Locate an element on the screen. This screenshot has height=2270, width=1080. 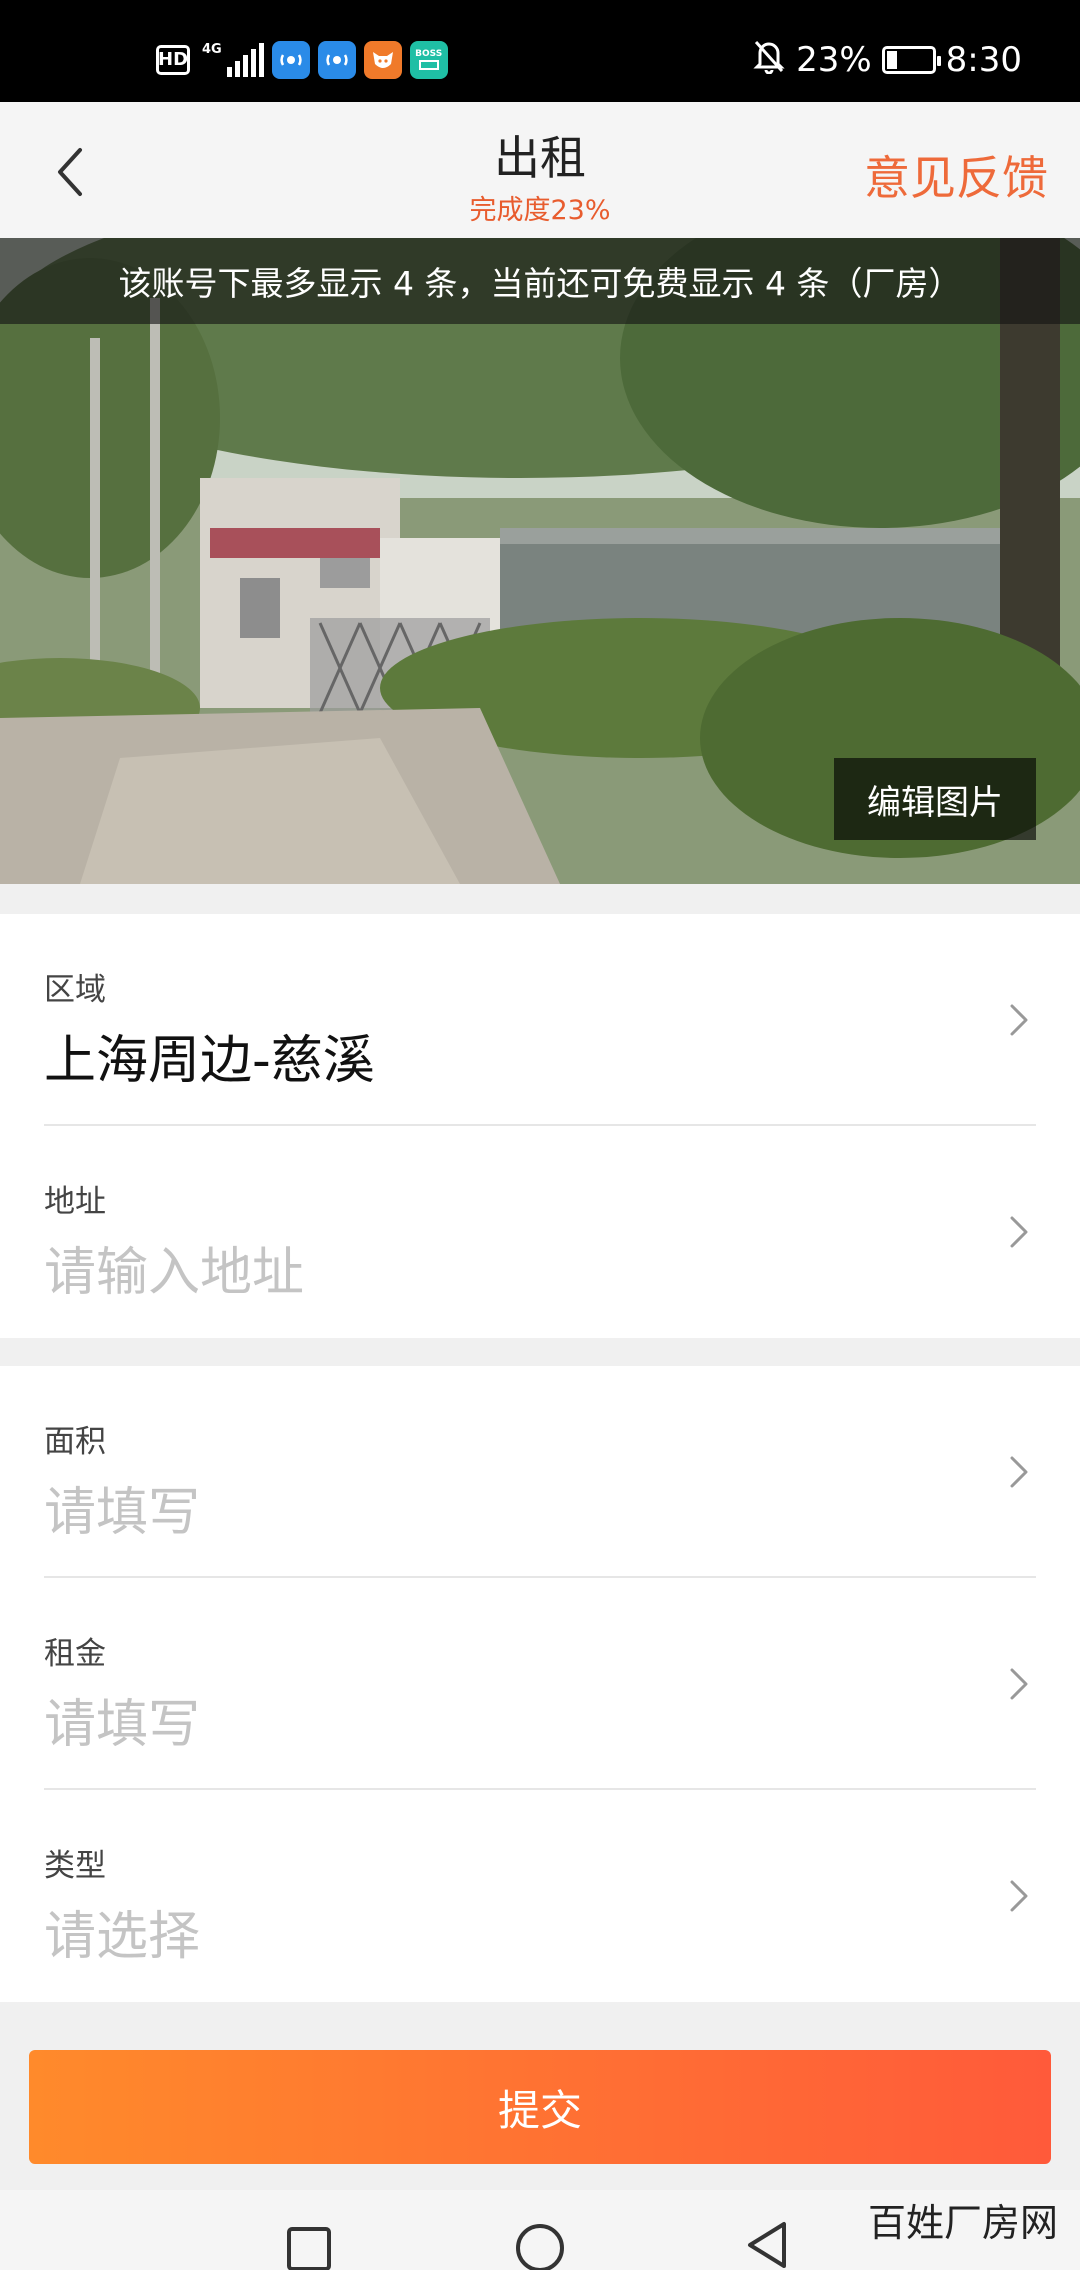
status-left-icons: HD 4G BOSS is located at coordinates (302, 60).